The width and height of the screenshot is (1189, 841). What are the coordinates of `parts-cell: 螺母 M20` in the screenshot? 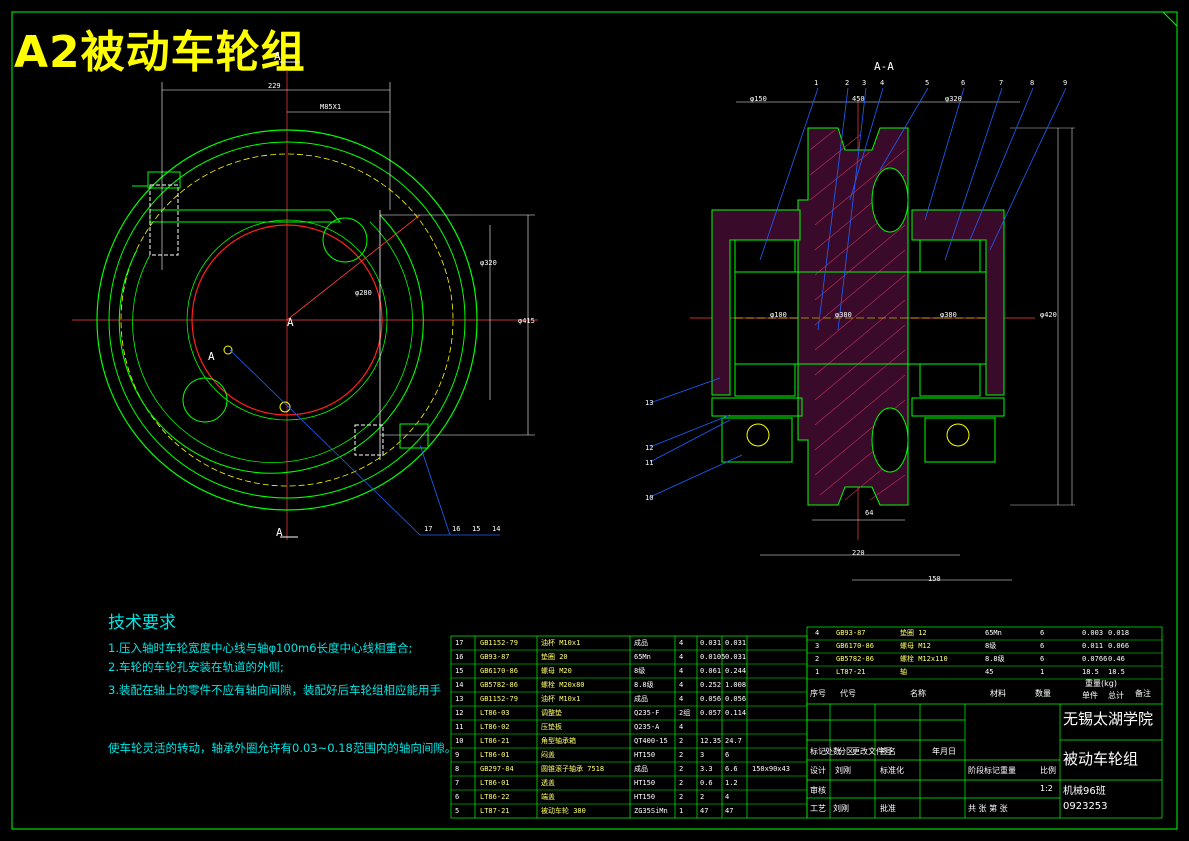 It's located at (556, 671).